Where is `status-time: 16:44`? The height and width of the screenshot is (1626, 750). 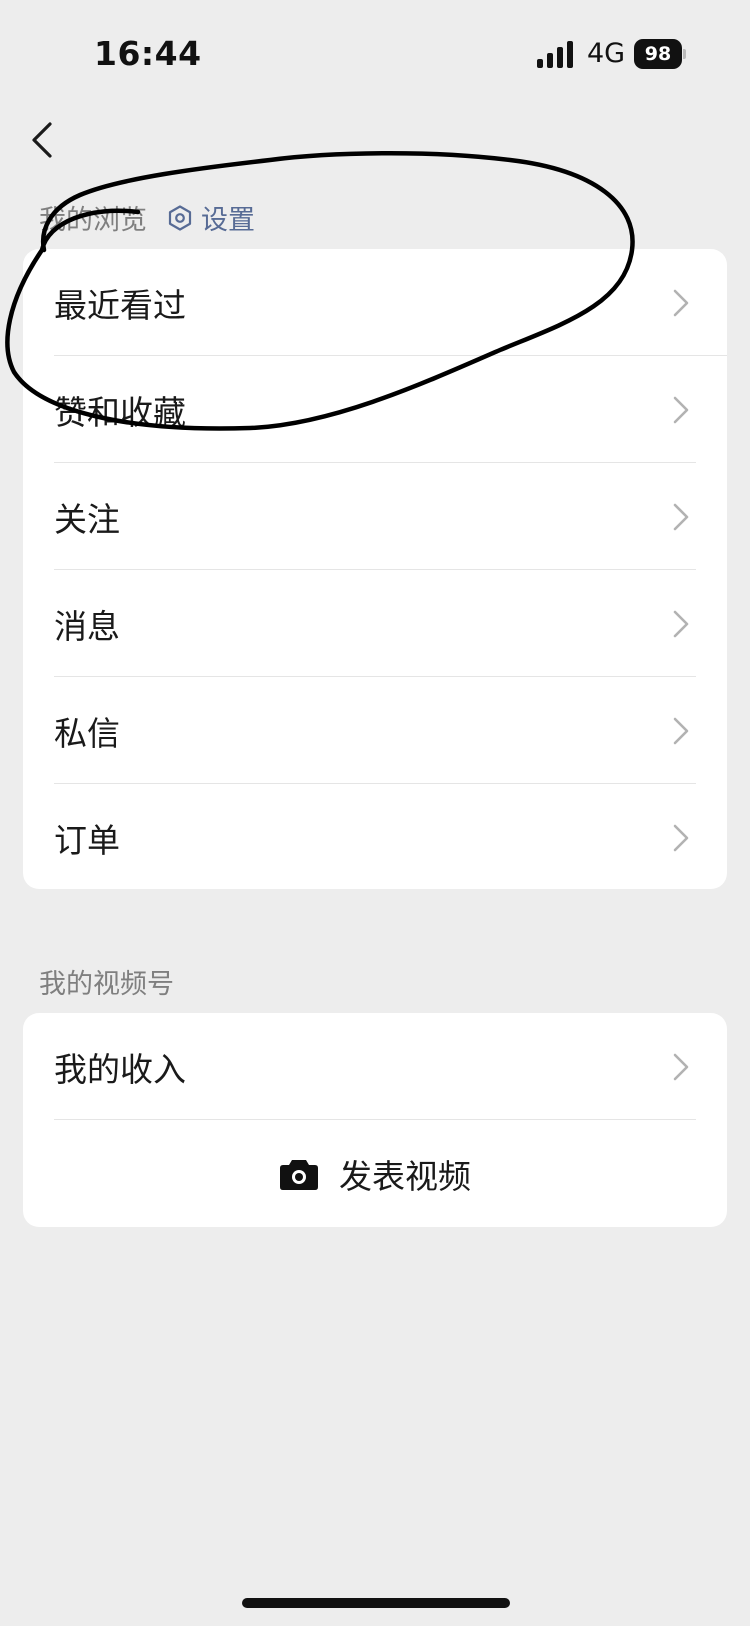
status-time: 16:44 is located at coordinates (148, 53).